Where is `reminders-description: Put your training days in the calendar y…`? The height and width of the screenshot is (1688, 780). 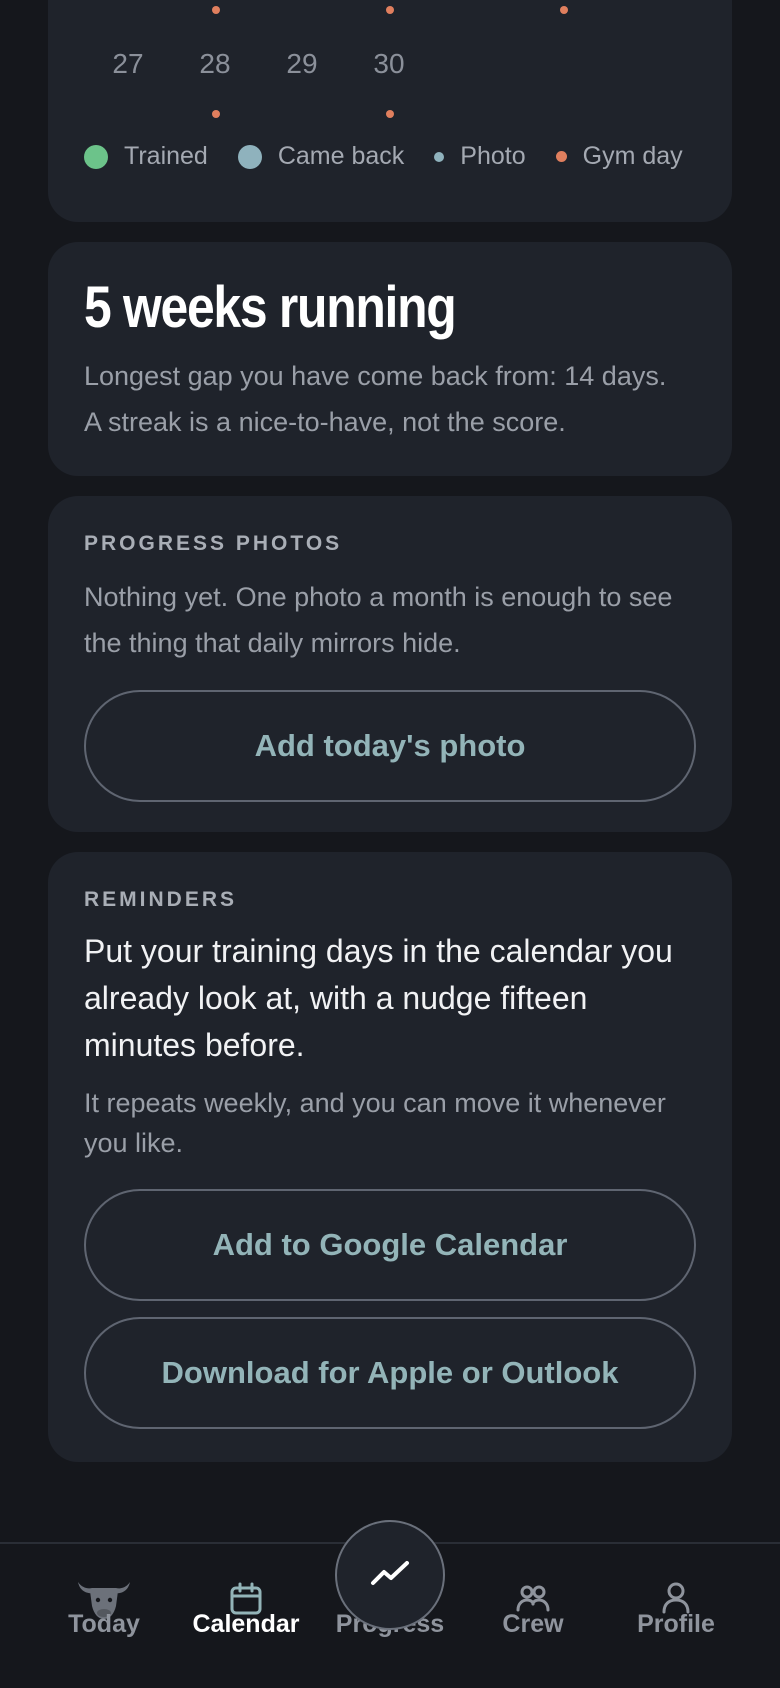
reminders-description: Put your training days in the calendar y… is located at coordinates (378, 998).